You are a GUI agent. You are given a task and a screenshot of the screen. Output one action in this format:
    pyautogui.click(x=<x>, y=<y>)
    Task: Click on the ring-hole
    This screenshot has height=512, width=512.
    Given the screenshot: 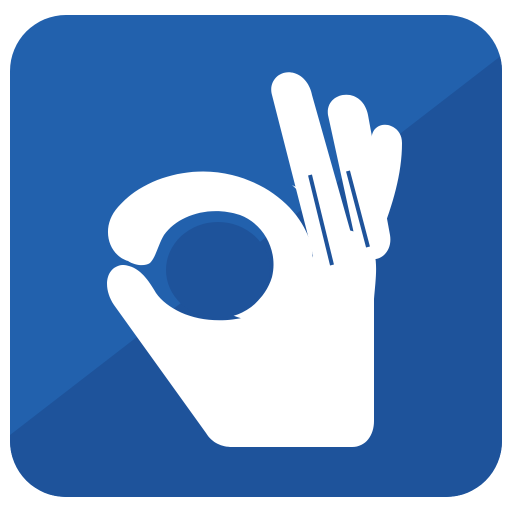 What is the action you would take?
    pyautogui.click(x=218, y=270)
    